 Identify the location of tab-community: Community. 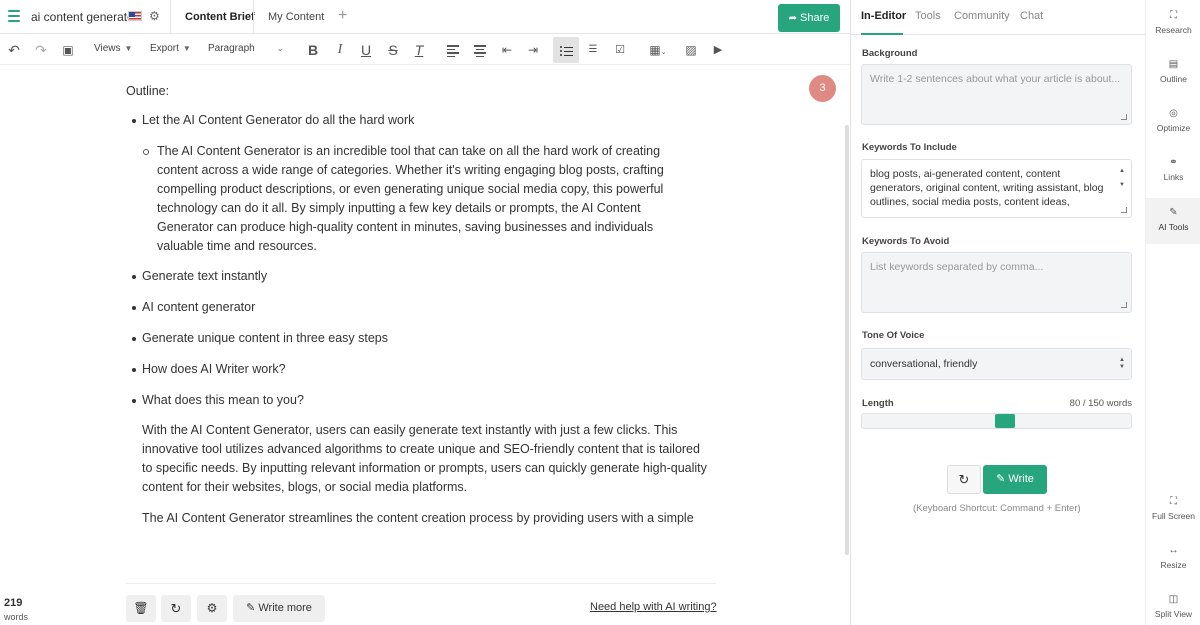
(982, 16).